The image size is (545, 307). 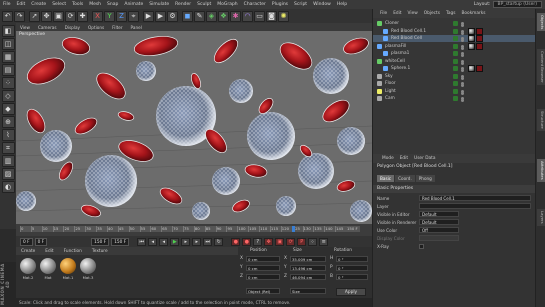 What do you see at coordinates (8, 187) in the screenshot?
I see `sculpt-icon: ◐` at bounding box center [8, 187].